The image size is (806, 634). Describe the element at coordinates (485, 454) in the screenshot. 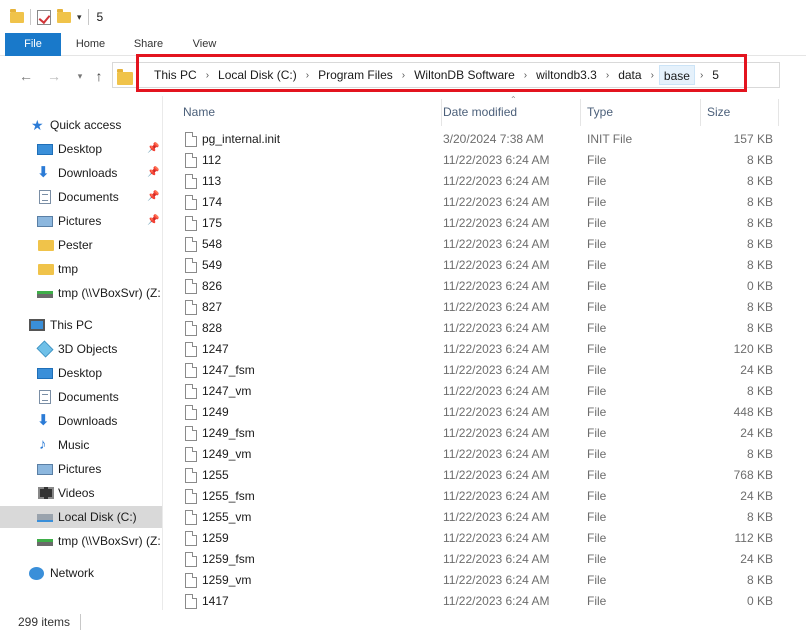

I see `table-row: 1249_vm 11/22/2023 6:24 AM File 8 KB` at that location.